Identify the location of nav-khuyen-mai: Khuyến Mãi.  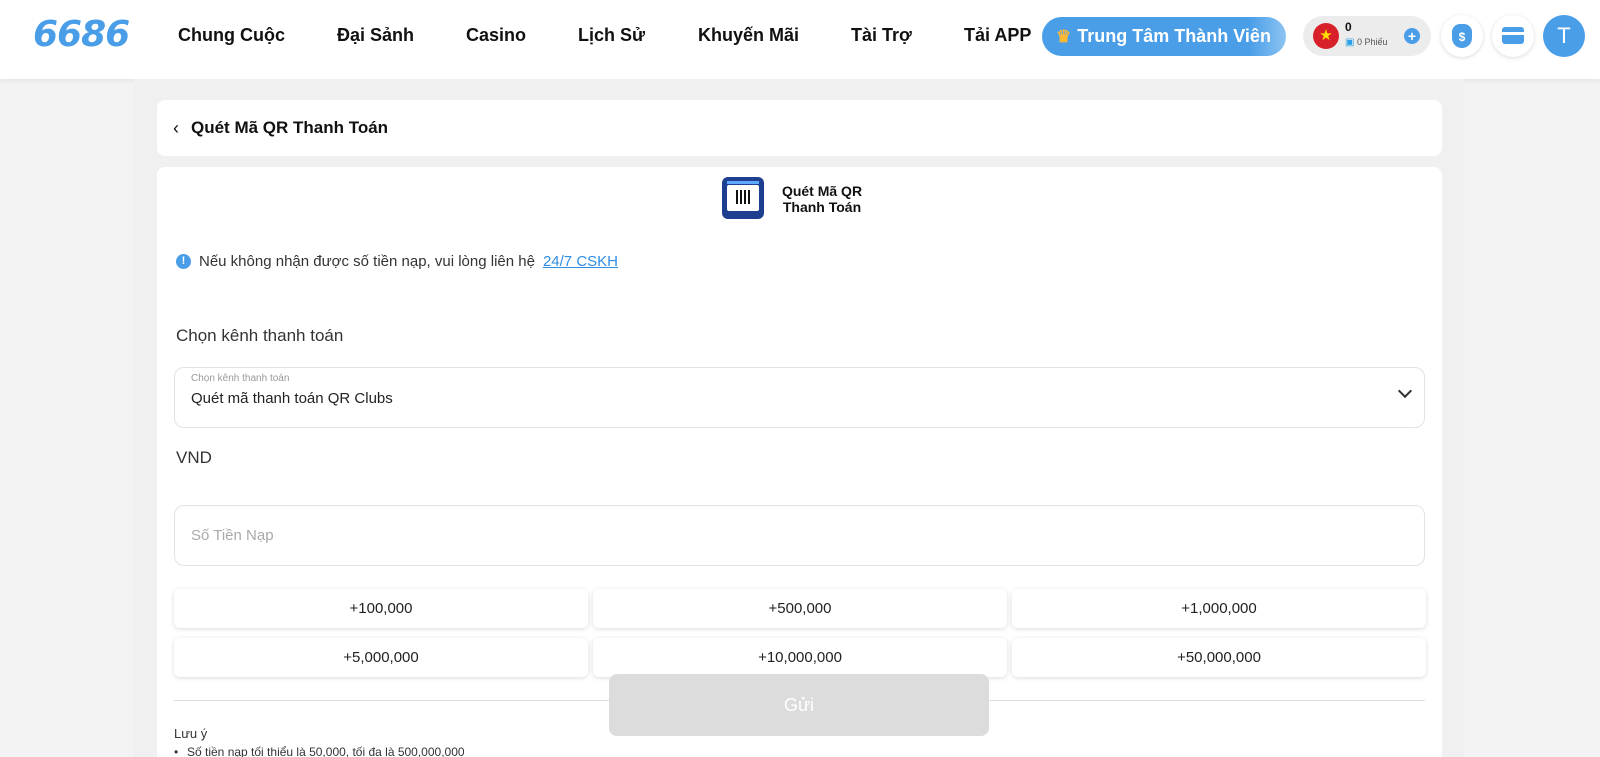
(748, 35).